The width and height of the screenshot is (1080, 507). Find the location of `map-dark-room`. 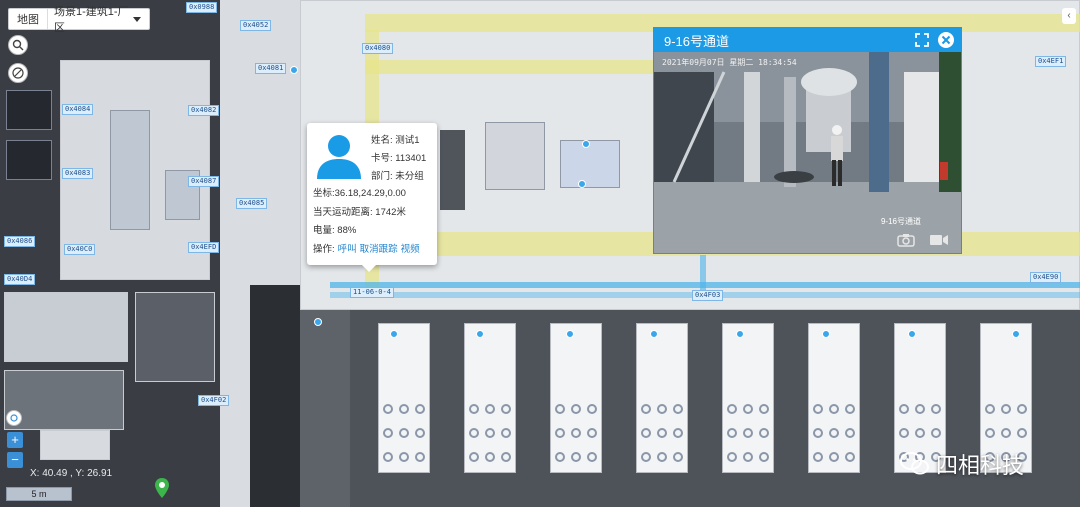

map-dark-room is located at coordinates (452, 170).